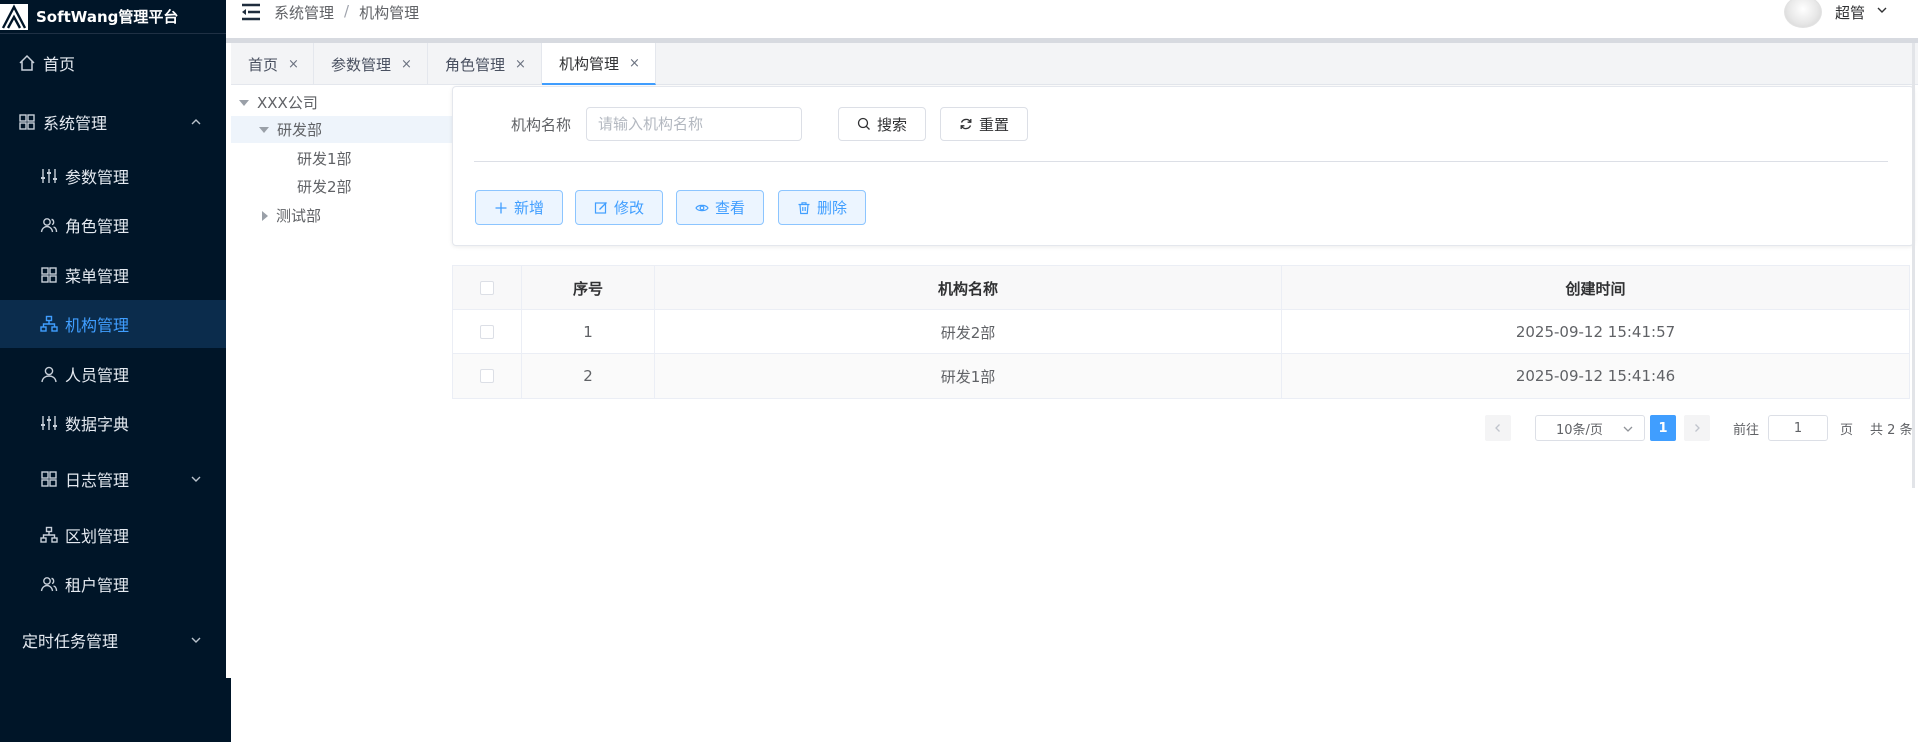 This screenshot has height=742, width=1918. I want to click on breadcrumb: 系统管理 / 机构管理, so click(346, 12).